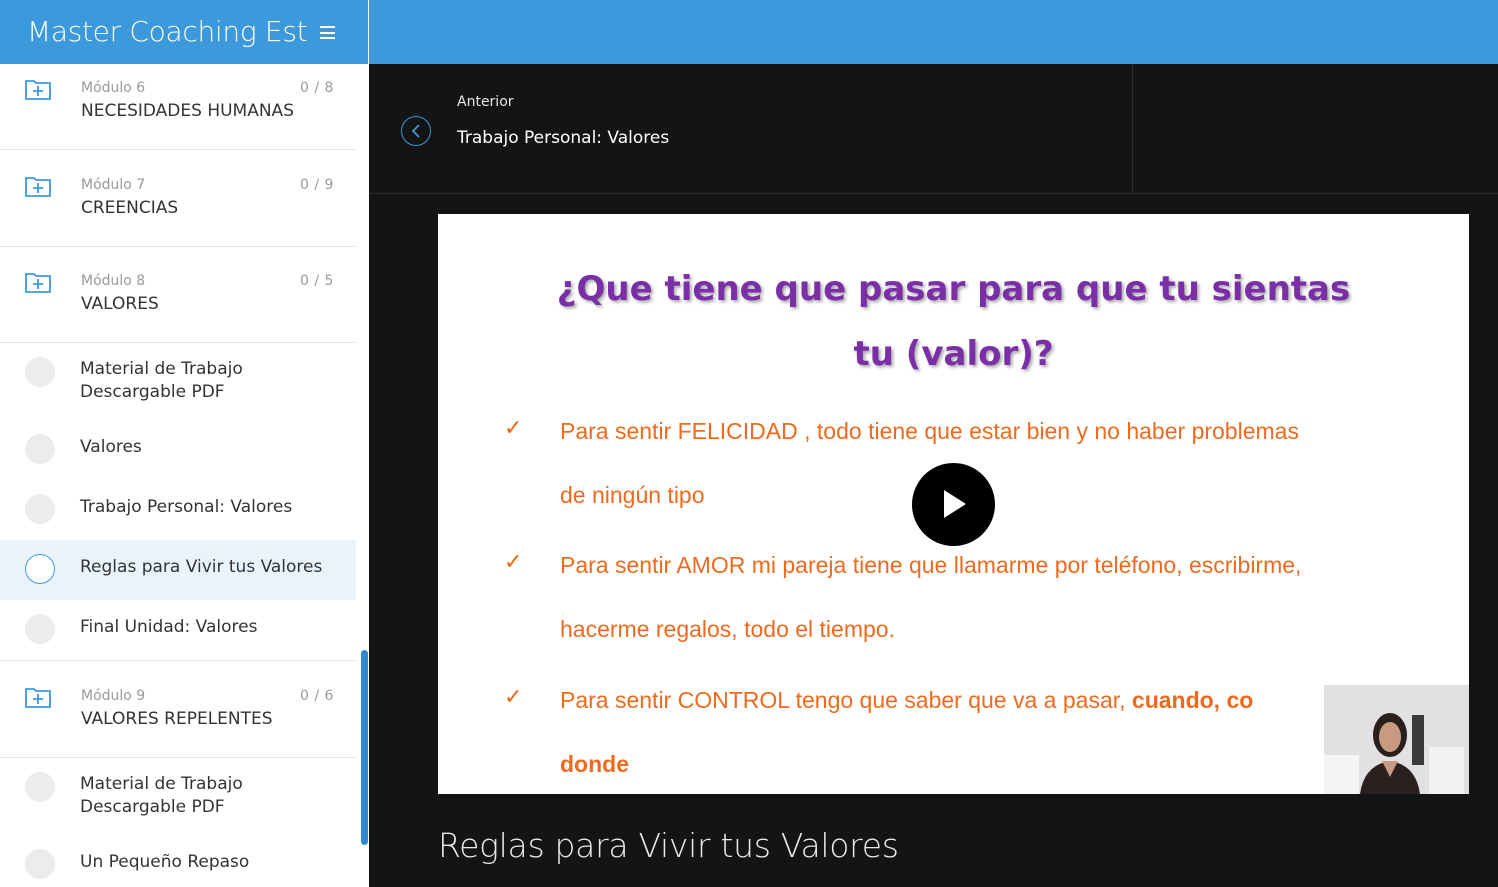 The height and width of the screenshot is (887, 1498). I want to click on slide-bullet-text: donde, so click(594, 764).